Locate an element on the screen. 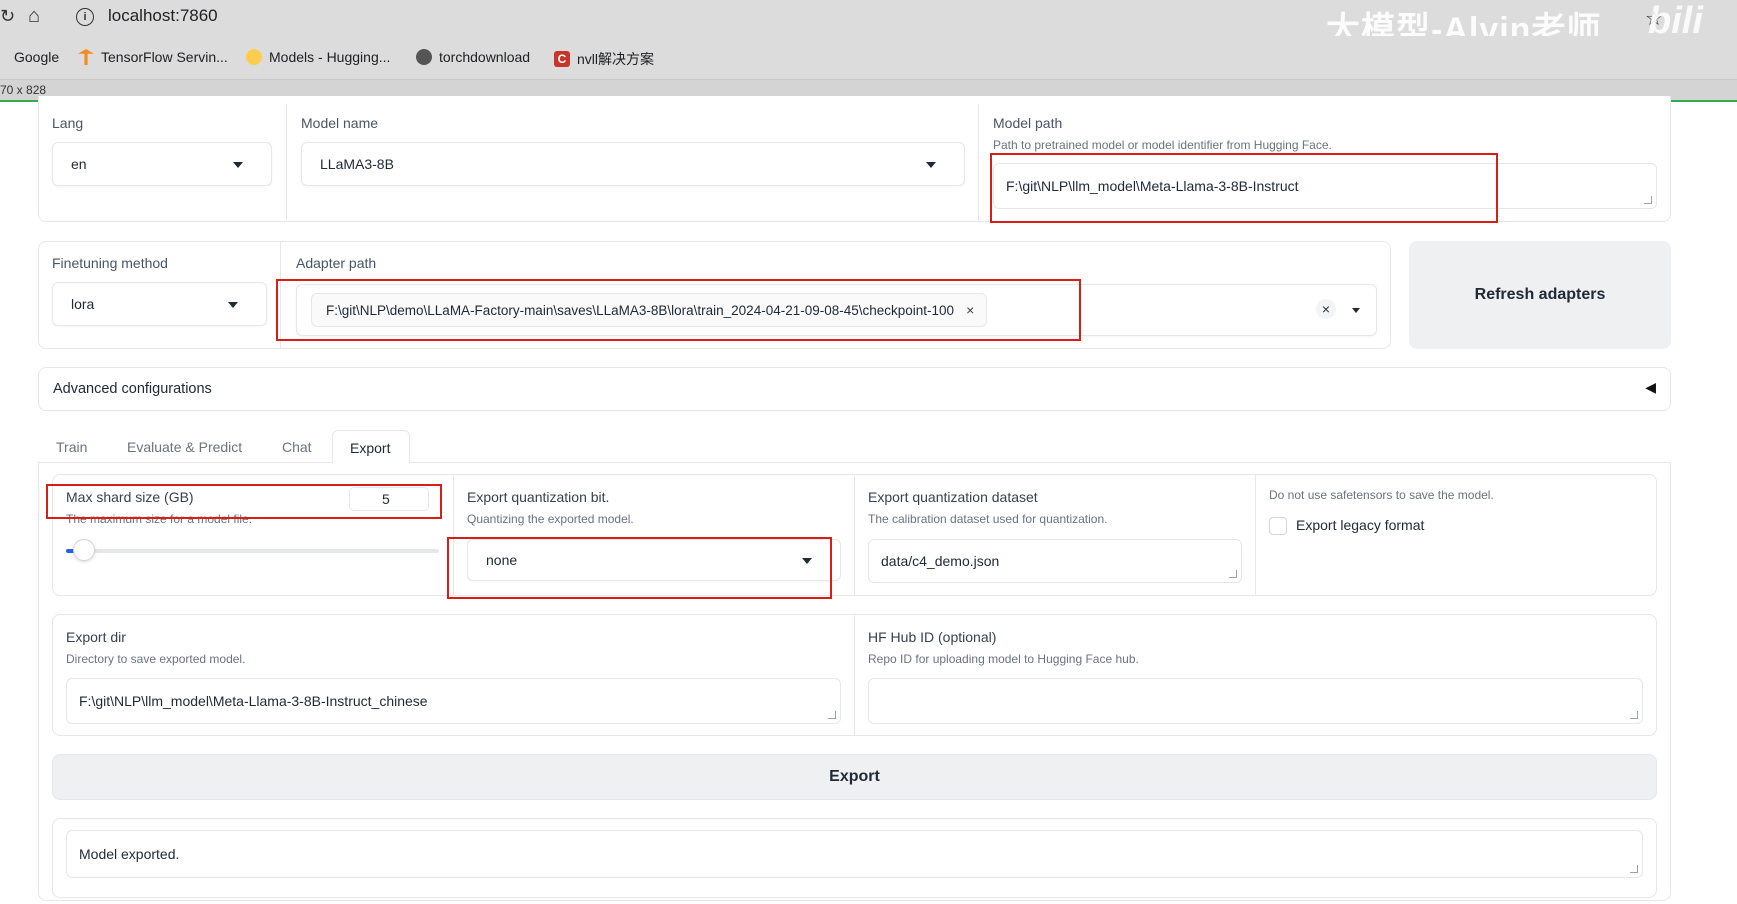 The image size is (1737, 904). csdn-icon: C is located at coordinates (562, 59).